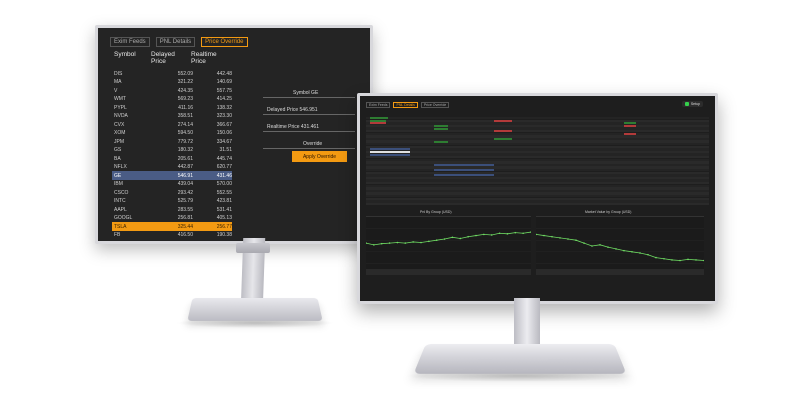 This screenshot has width=800, height=418. I want to click on setup-button: Setup, so click(692, 104).